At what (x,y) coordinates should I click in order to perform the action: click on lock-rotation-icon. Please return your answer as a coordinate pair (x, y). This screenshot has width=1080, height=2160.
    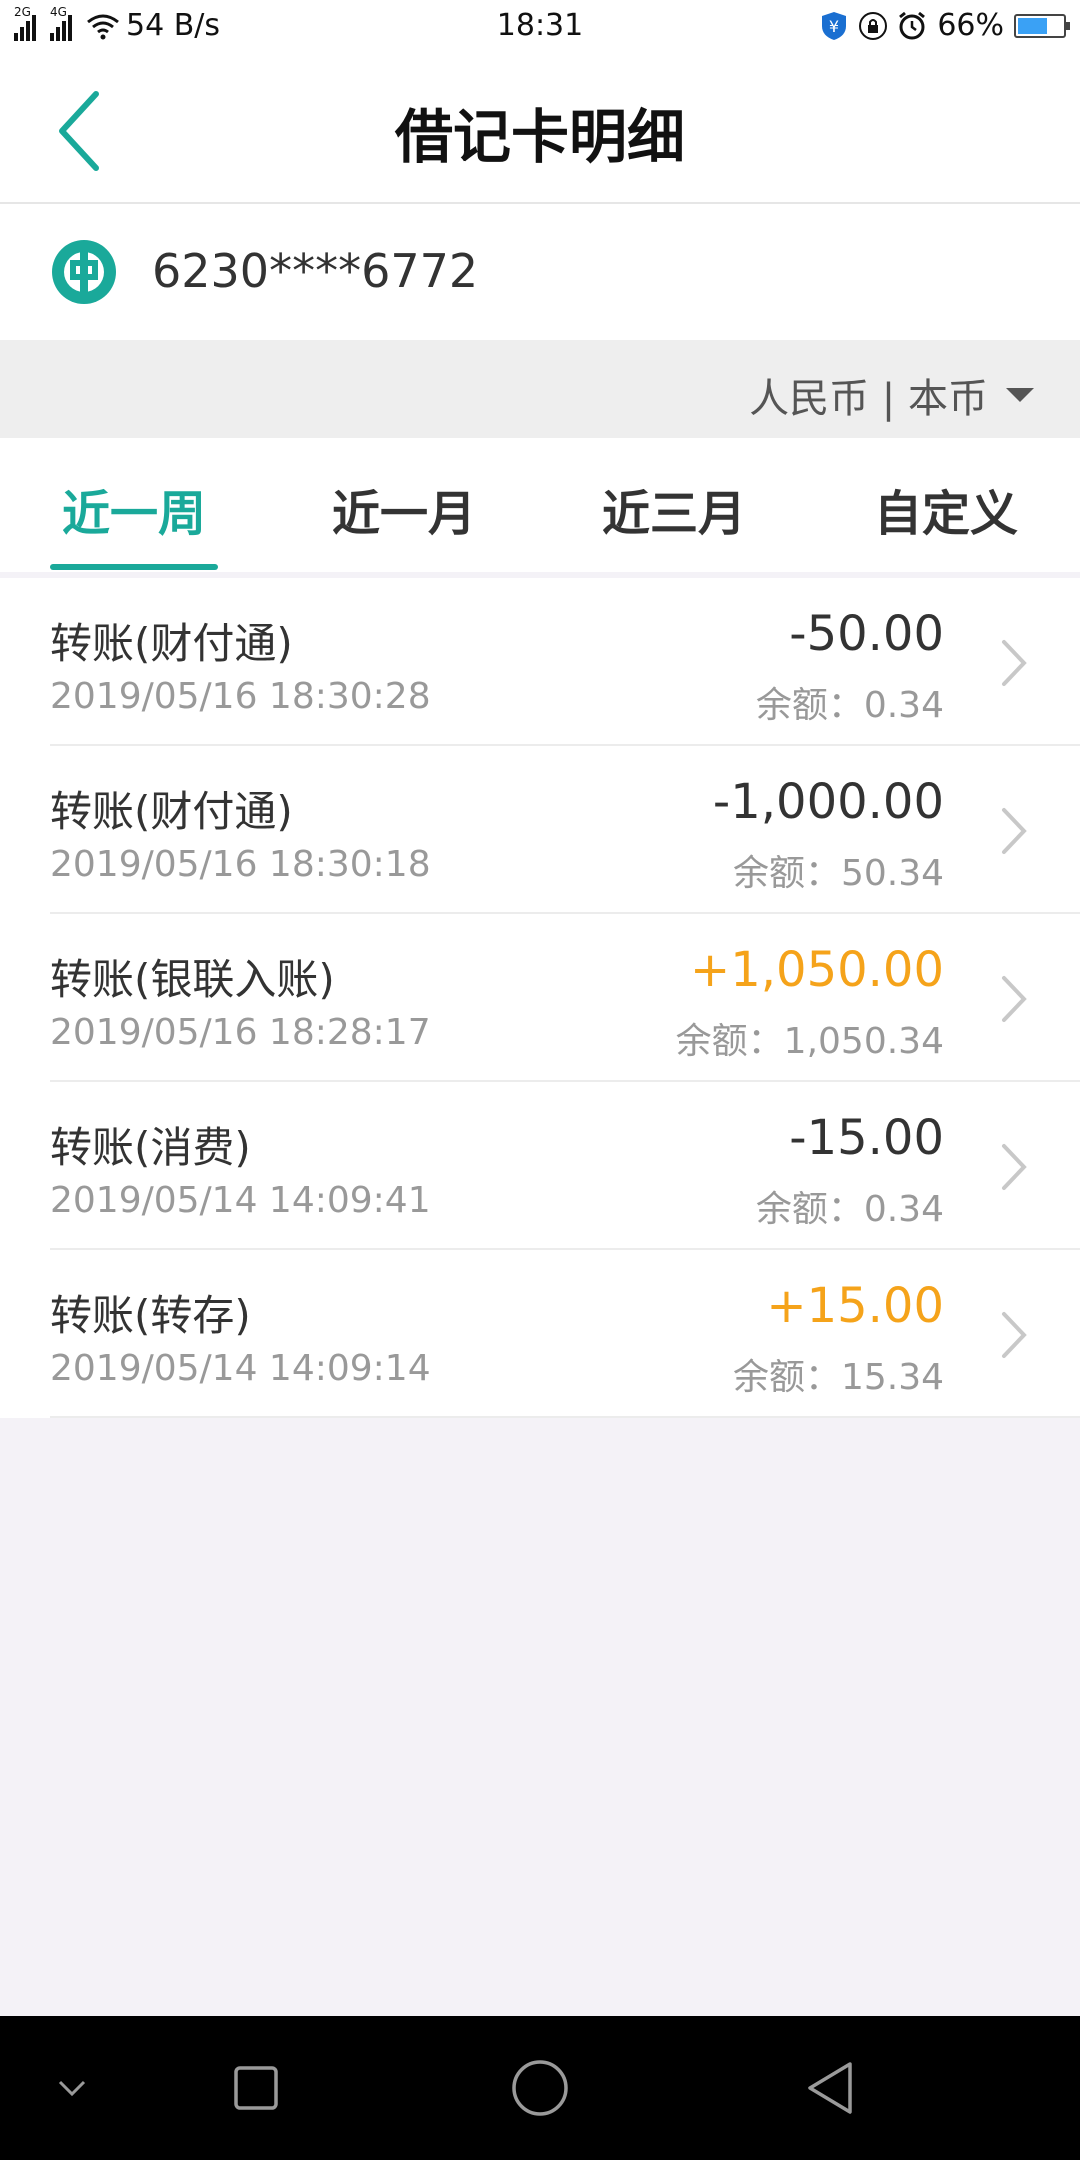
    Looking at the image, I should click on (873, 25).